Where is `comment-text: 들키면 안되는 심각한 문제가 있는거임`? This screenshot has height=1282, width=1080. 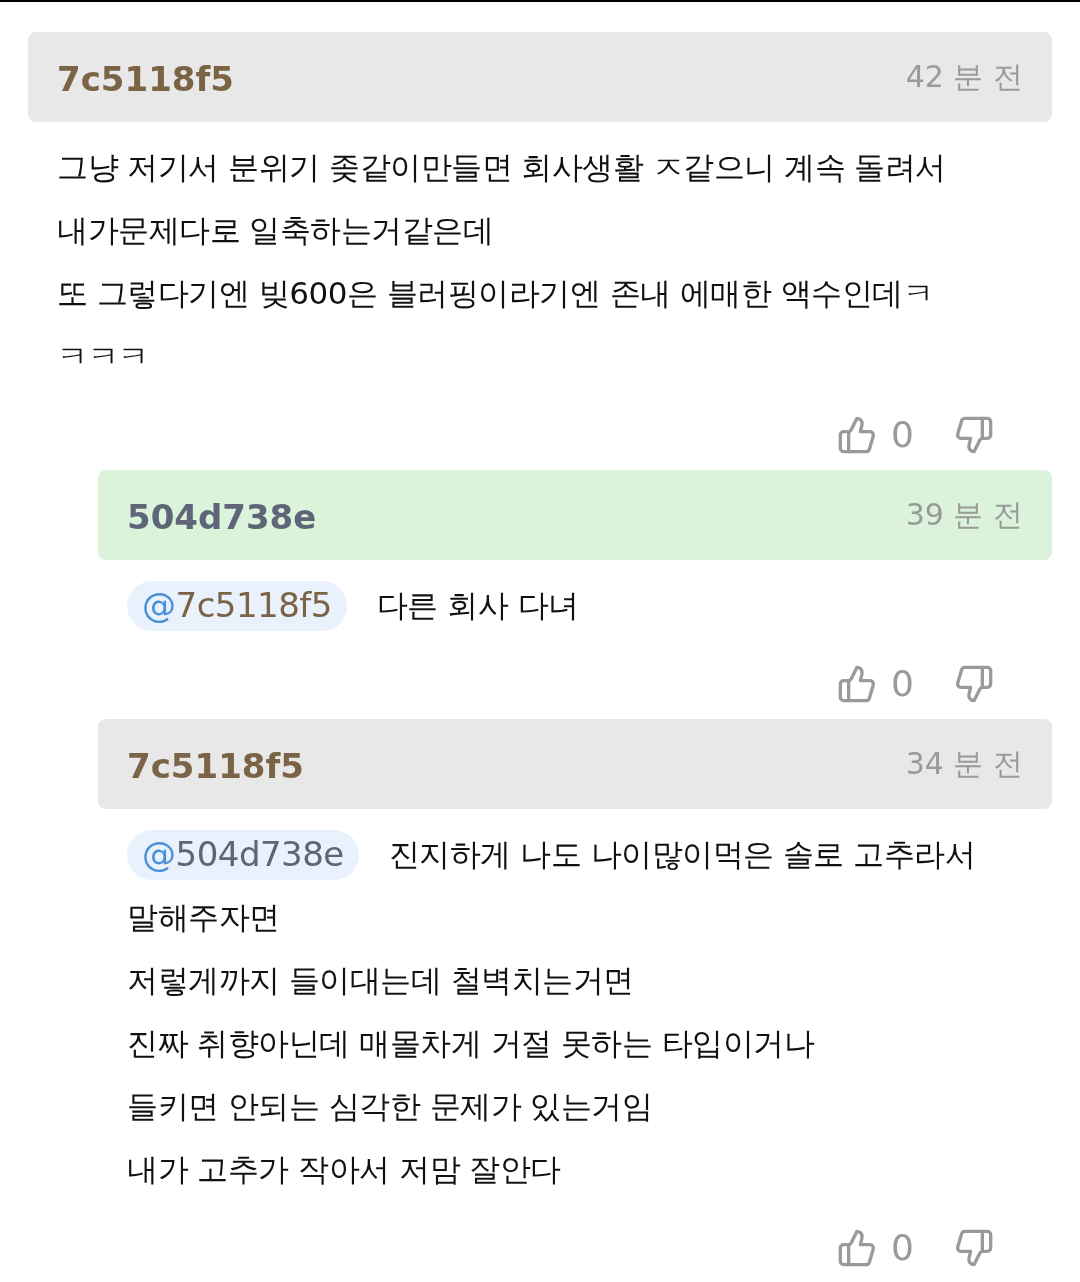
comment-text: 들키면 안되는 심각한 문제가 있는거임 is located at coordinates (390, 1106).